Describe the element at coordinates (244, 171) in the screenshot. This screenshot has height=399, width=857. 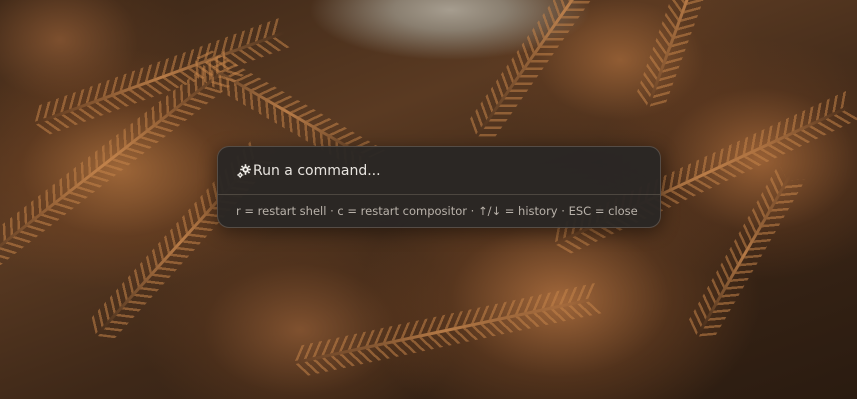
I see `gear-icon` at that location.